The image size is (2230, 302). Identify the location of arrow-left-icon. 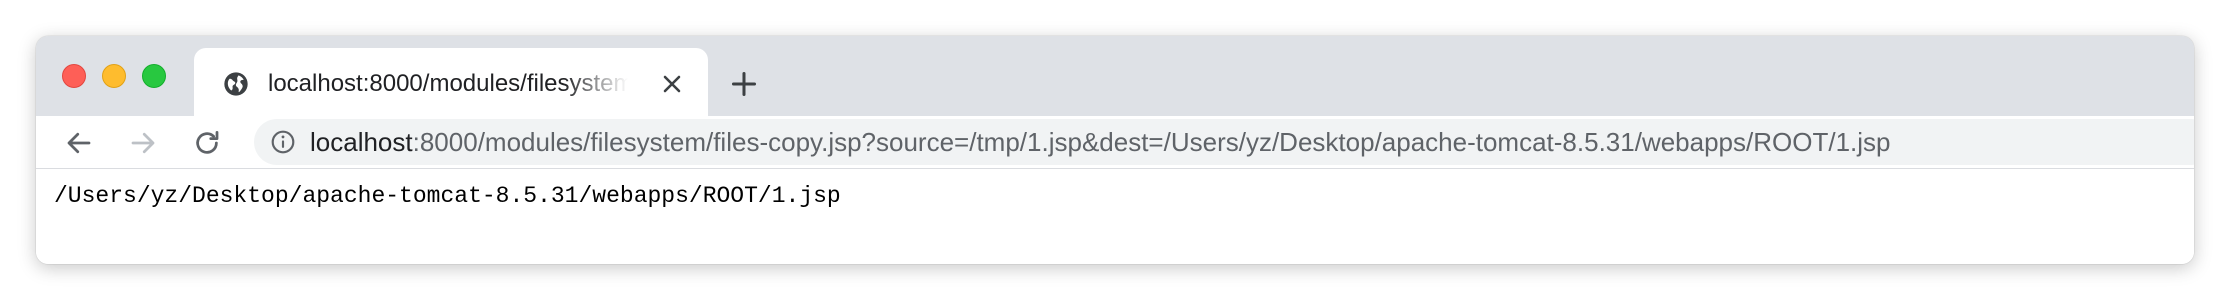
(79, 143).